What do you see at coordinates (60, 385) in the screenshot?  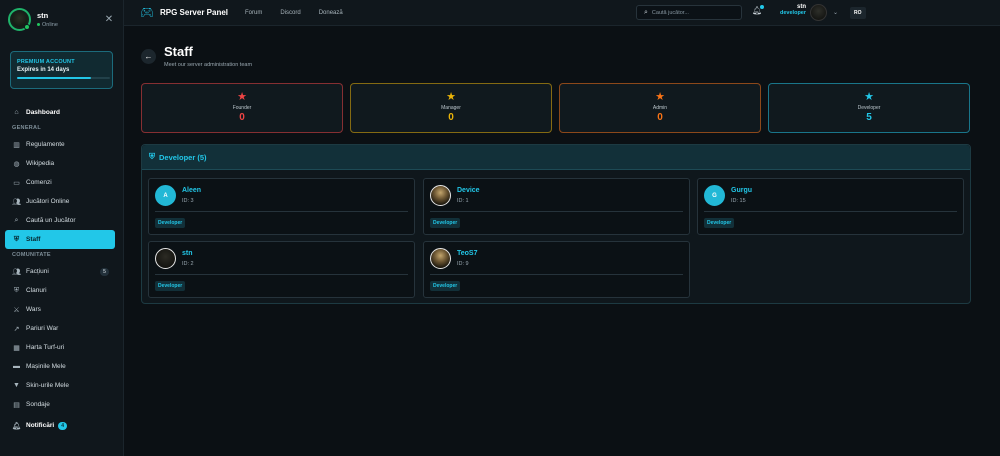 I see `sidebar-item-skin-urile-mele: ▼ Skin-urile Mele` at bounding box center [60, 385].